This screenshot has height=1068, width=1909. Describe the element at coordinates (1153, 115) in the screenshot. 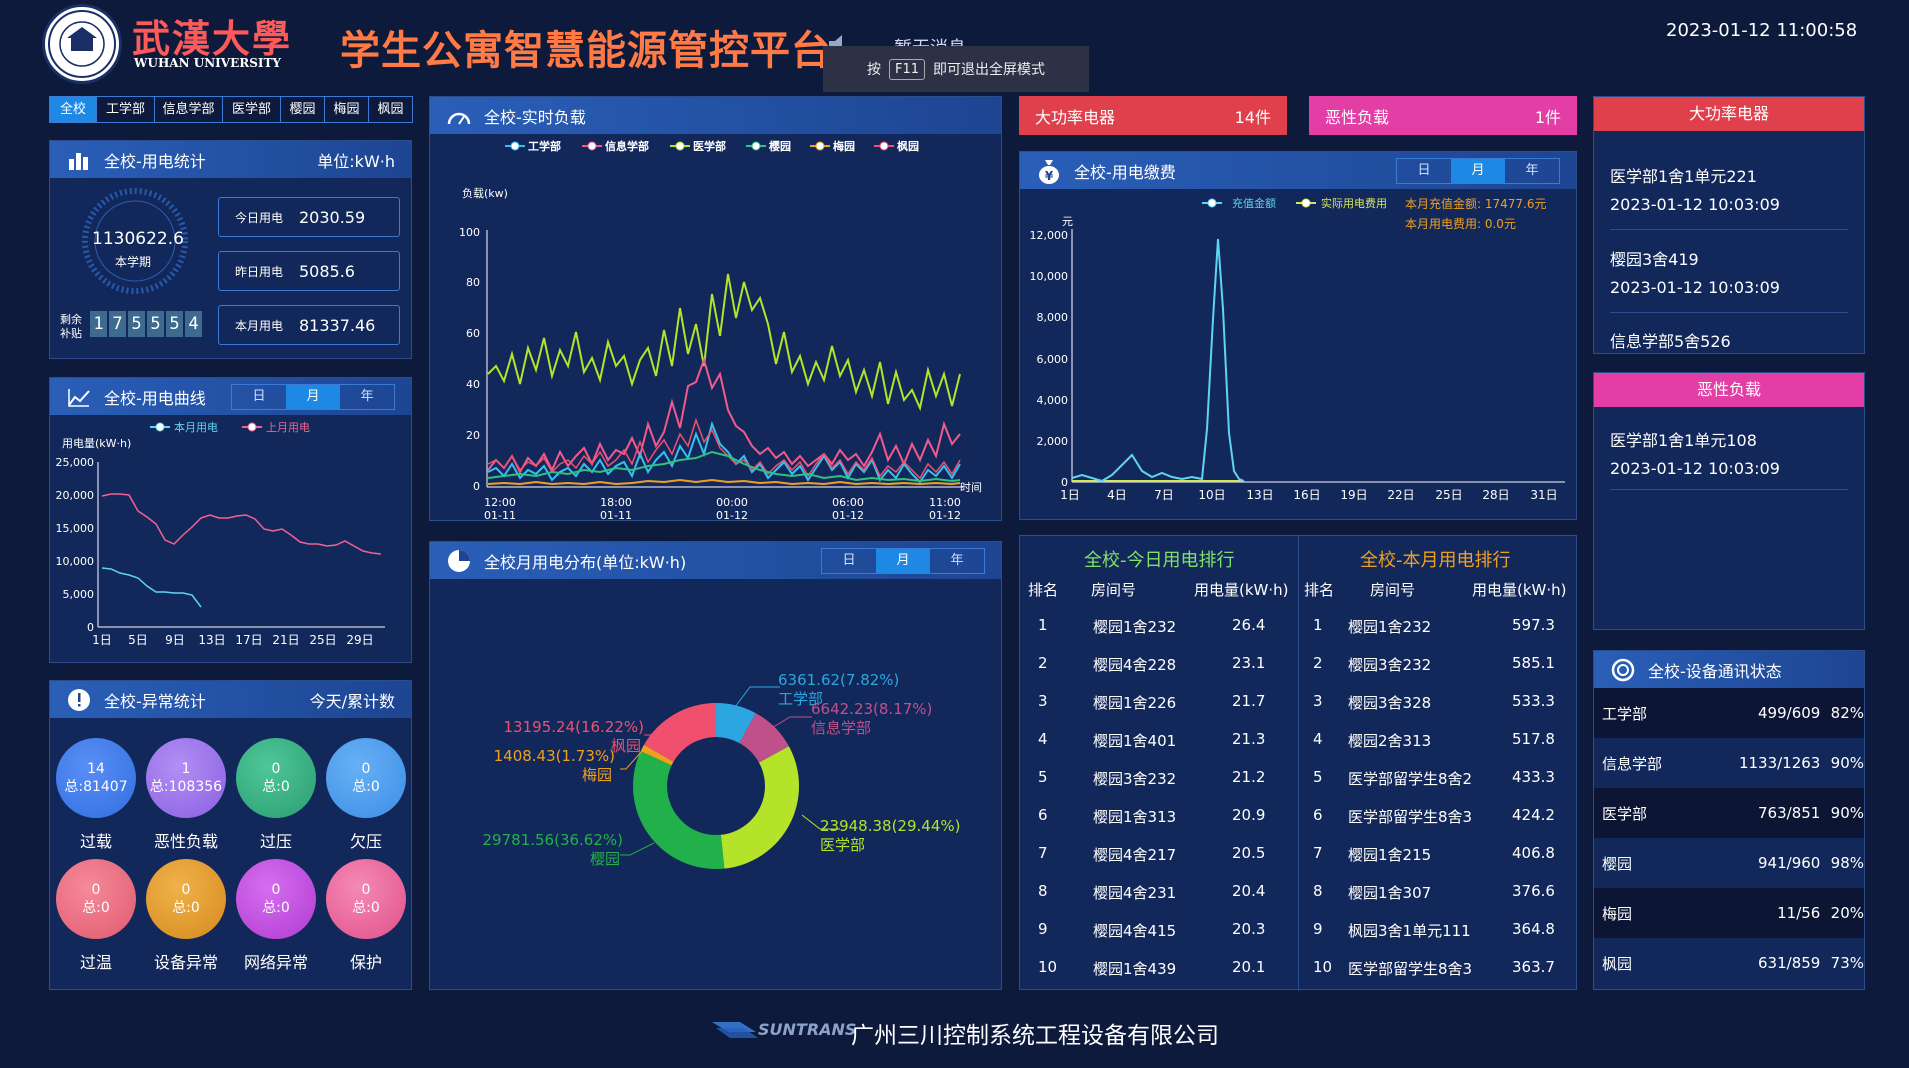

I see `high-power-alert: 大功率电器 14件` at that location.